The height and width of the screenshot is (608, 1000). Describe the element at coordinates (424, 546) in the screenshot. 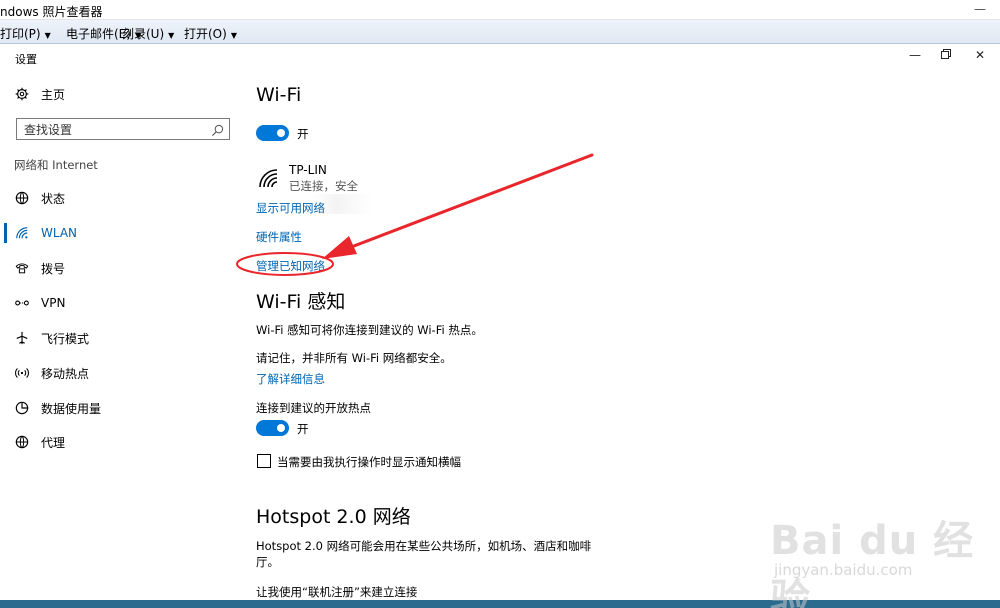

I see `hotspot-description-line1: Hotspot 2.0 网络可能会用在某些公共场所，如机场、酒店和咖啡` at that location.